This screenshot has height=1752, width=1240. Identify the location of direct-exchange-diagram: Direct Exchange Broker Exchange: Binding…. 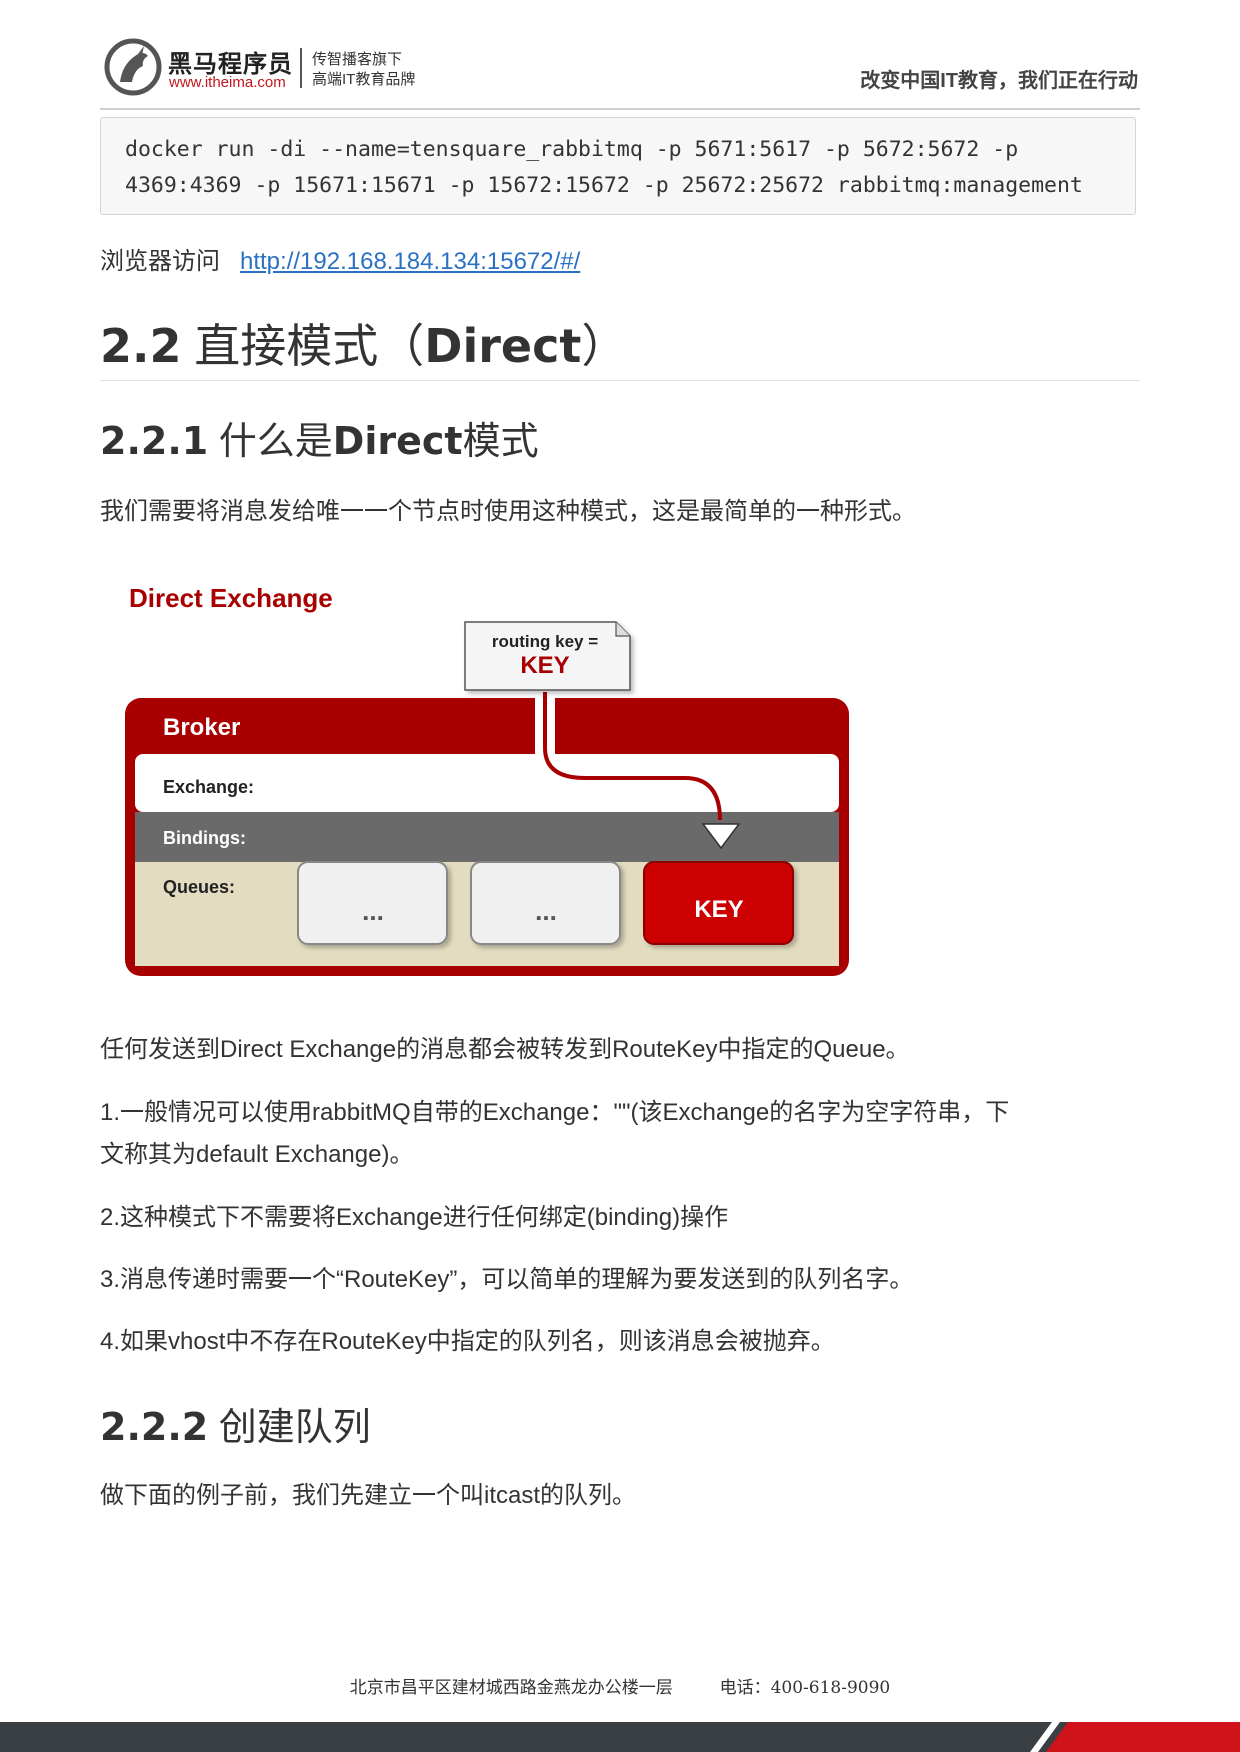
(487, 779).